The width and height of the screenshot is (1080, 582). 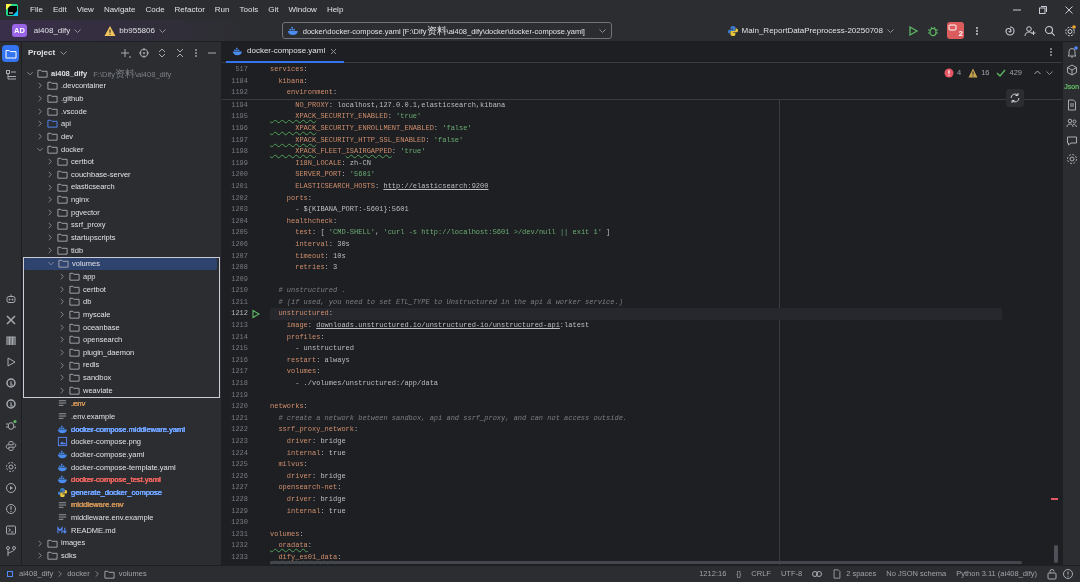 What do you see at coordinates (144, 52) in the screenshot?
I see `target-icon` at bounding box center [144, 52].